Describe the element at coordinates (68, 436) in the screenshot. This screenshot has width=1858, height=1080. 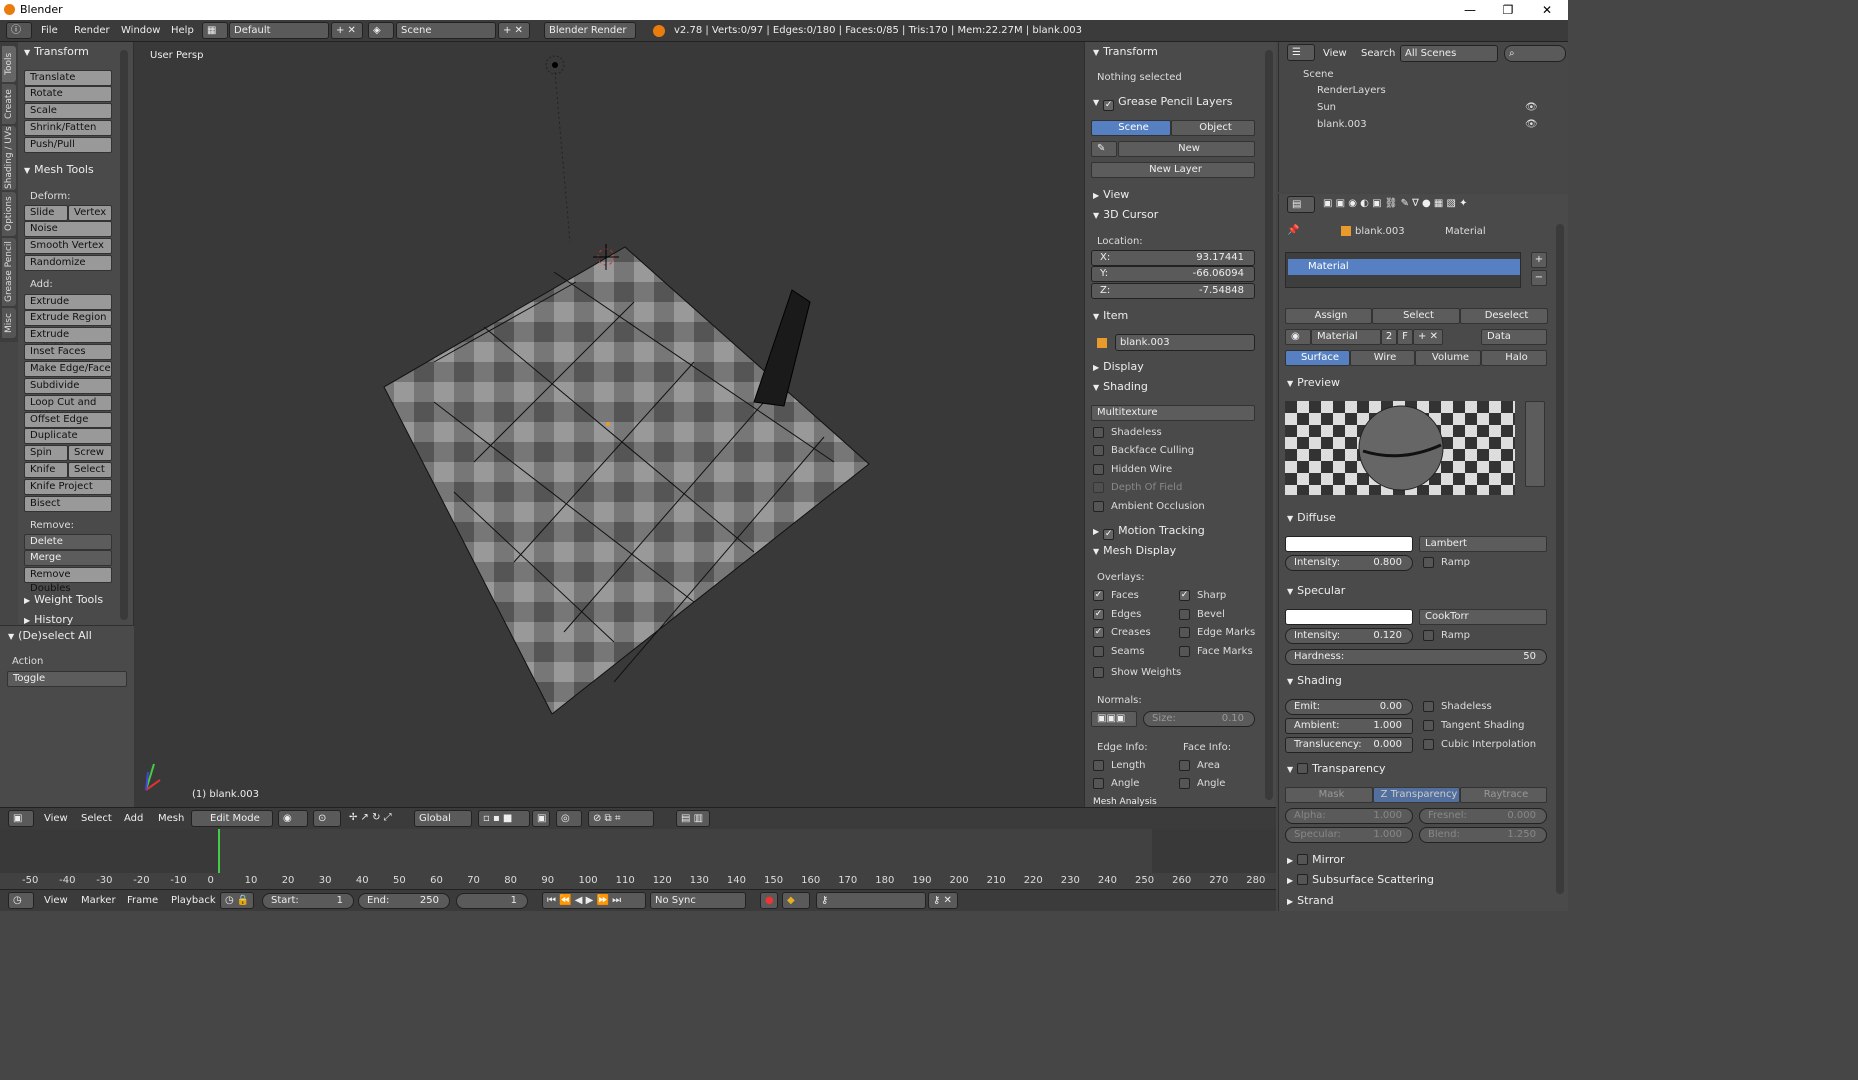
I see `duplicate-button: Duplicate` at that location.